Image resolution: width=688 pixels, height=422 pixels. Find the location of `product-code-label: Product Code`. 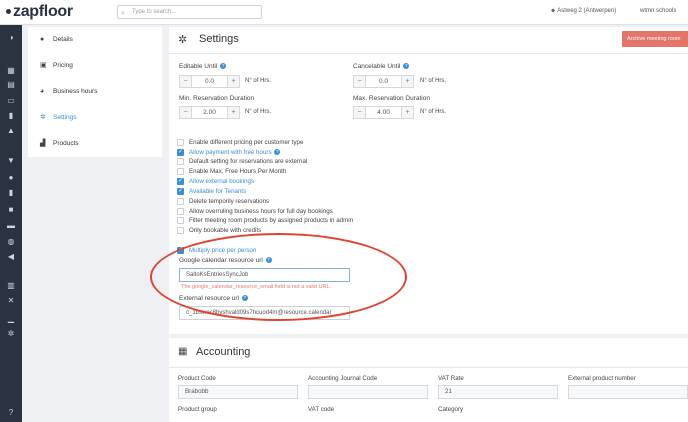

product-code-label: Product Code is located at coordinates (197, 378).